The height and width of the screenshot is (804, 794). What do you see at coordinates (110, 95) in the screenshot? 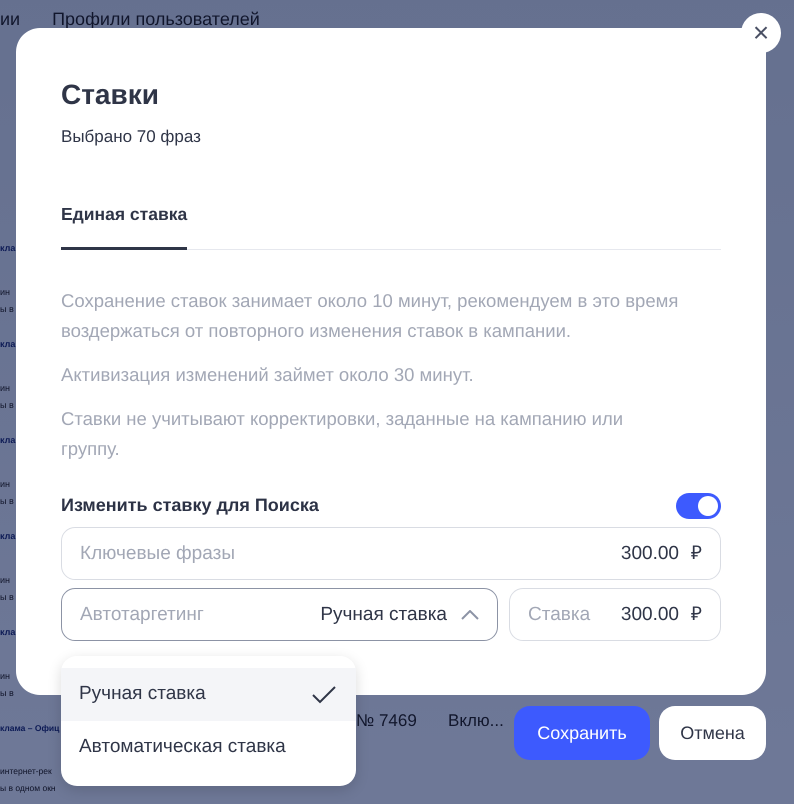
I see `dialog-title: Ставки` at bounding box center [110, 95].